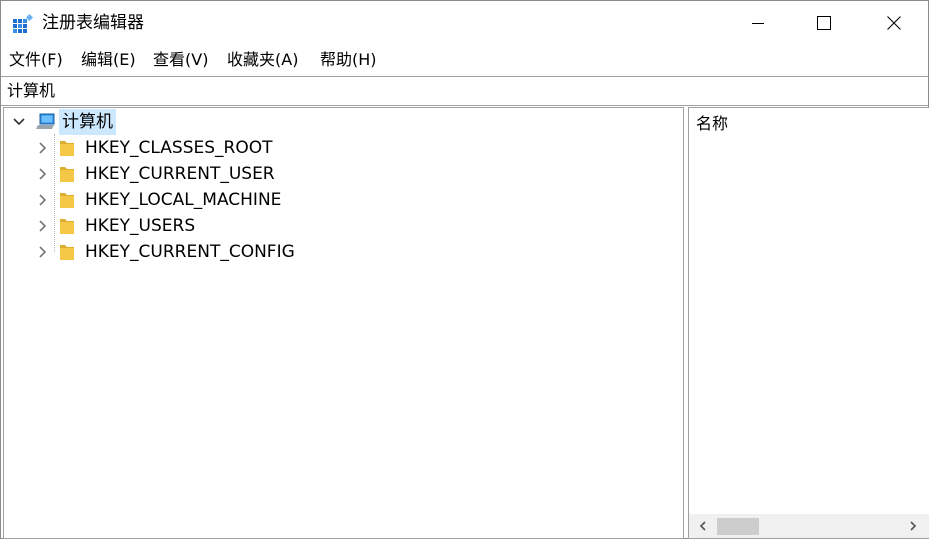 The image size is (929, 539). Describe the element at coordinates (179, 148) in the screenshot. I see `tree-label-hkey-classes-root: HKEY_CLASSES_ROOT` at that location.